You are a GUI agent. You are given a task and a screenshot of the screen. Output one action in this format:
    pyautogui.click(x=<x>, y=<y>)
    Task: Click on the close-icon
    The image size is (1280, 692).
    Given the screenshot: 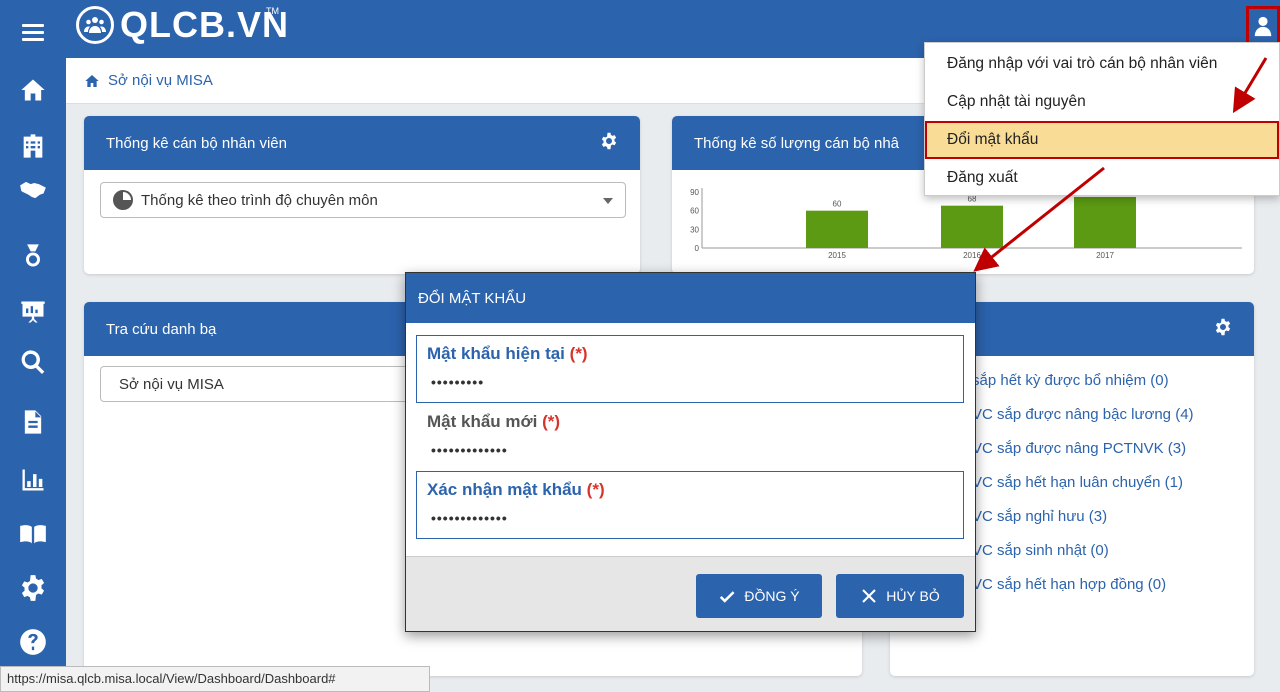 What is the action you would take?
    pyautogui.click(x=869, y=596)
    